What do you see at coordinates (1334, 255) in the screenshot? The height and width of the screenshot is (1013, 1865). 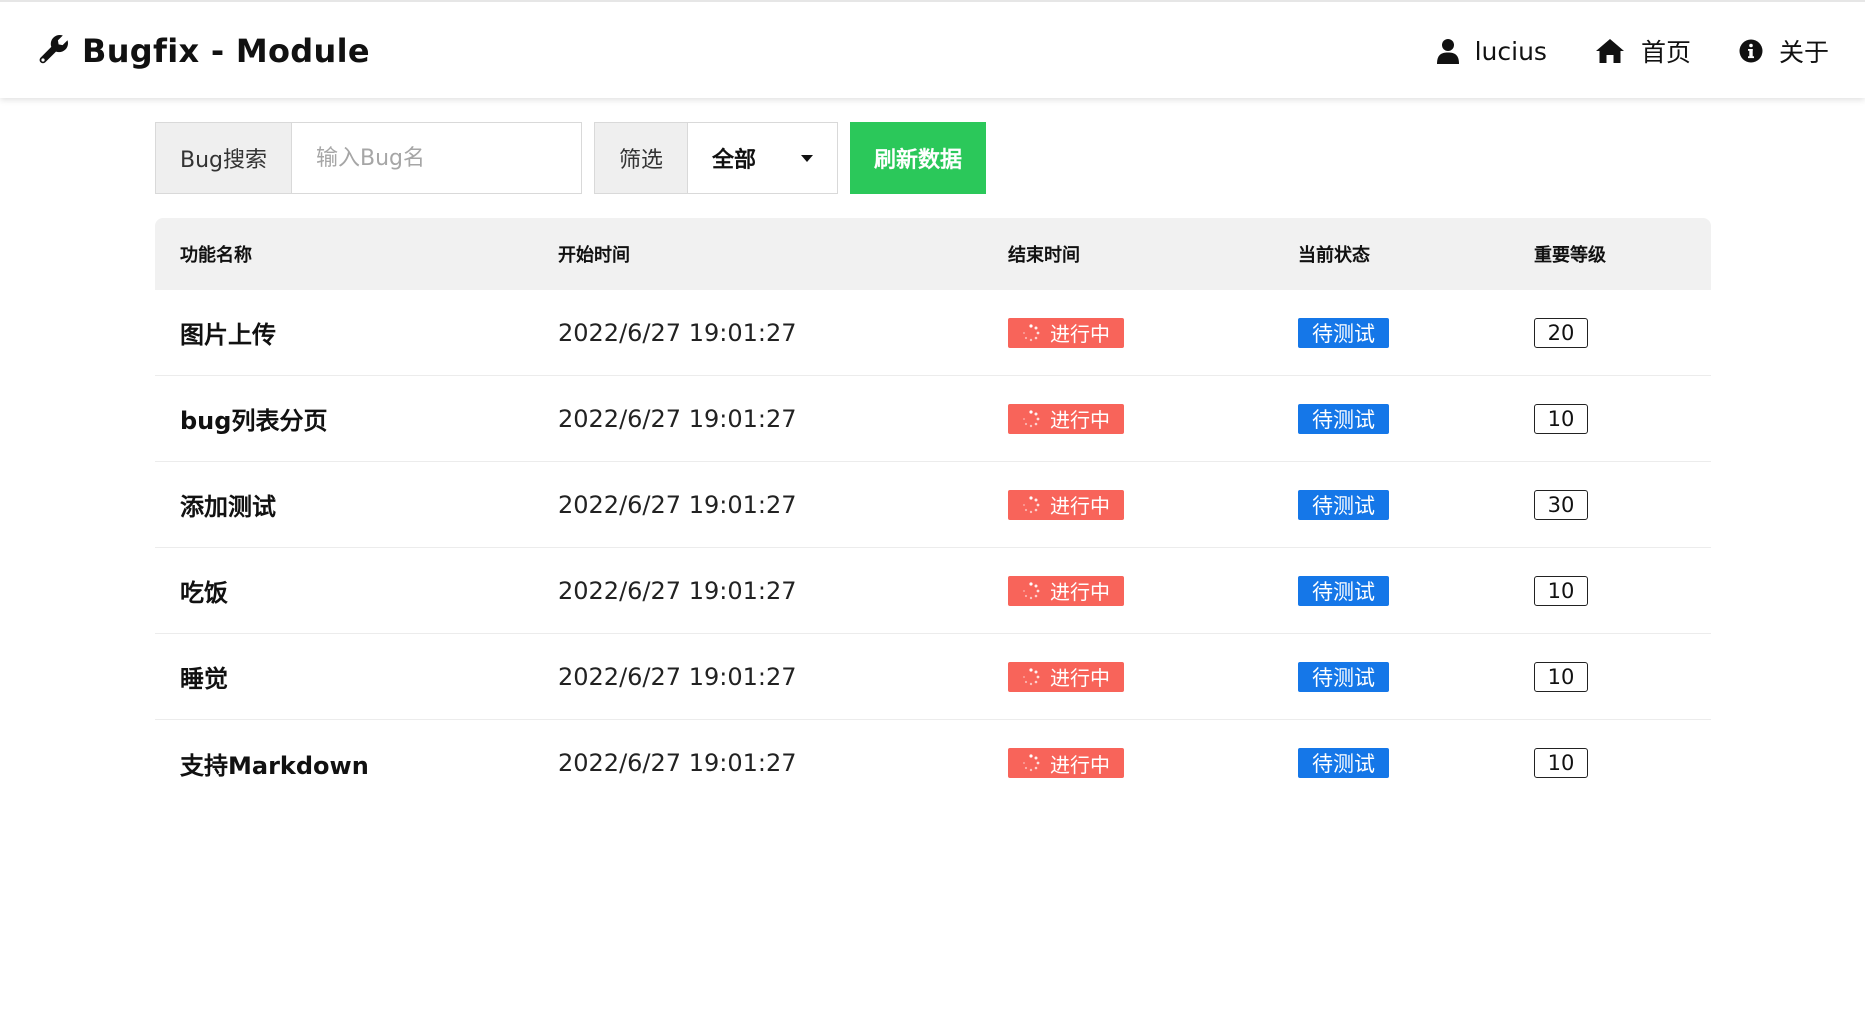 I see `column-header-status: 当前状态` at bounding box center [1334, 255].